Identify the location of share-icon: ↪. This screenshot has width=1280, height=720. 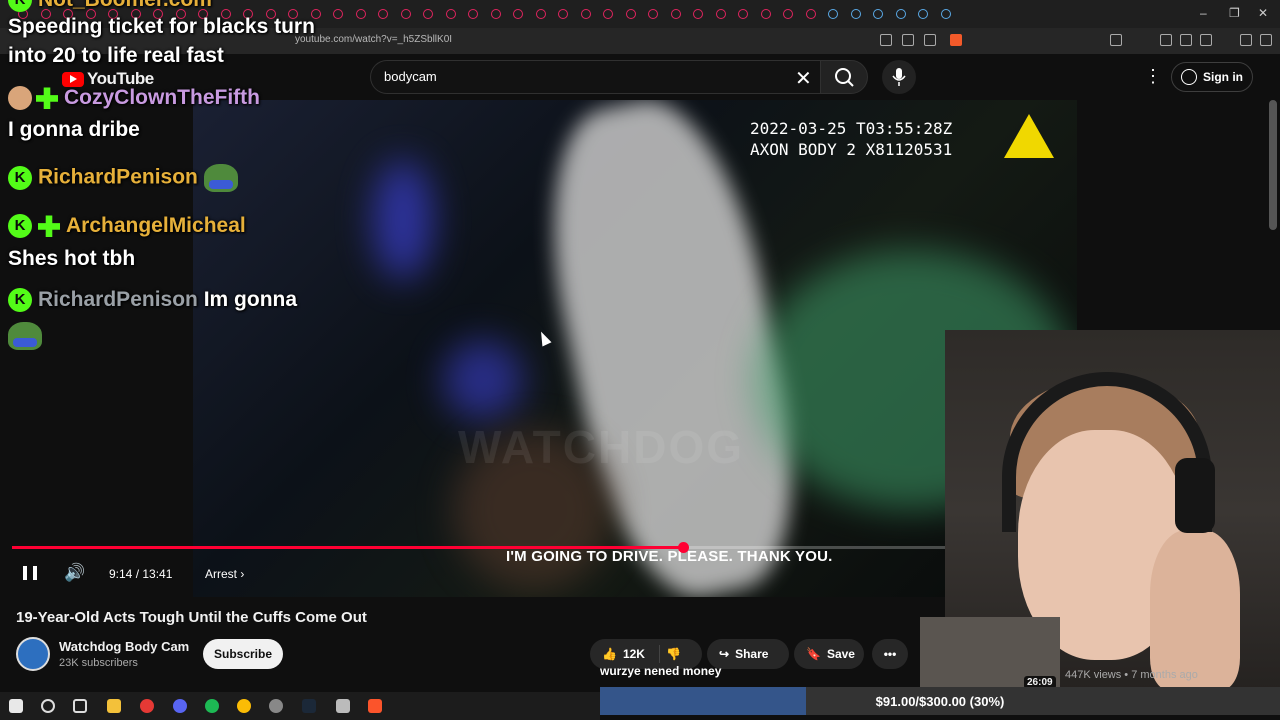
(724, 654).